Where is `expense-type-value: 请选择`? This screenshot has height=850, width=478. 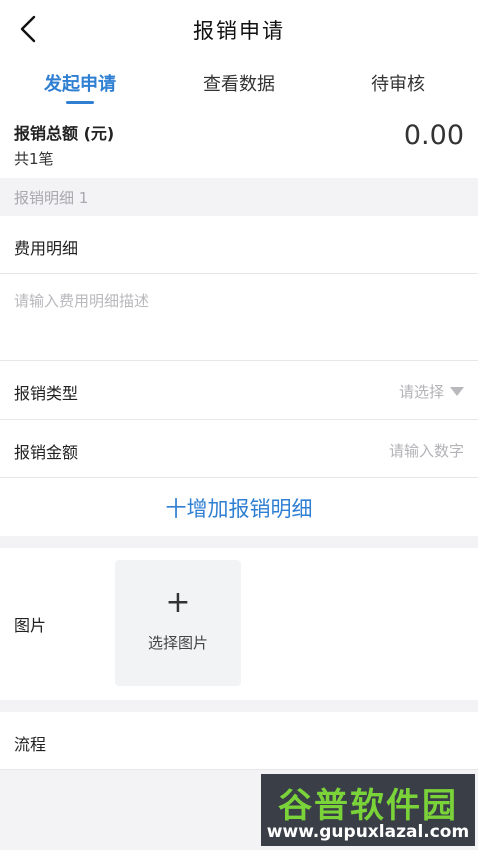 expense-type-value: 请选择 is located at coordinates (431, 391).